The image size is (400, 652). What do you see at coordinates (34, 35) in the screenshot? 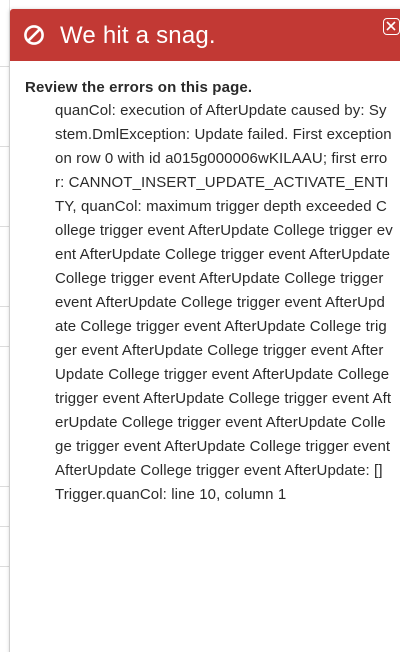
I see `ban-icon` at bounding box center [34, 35].